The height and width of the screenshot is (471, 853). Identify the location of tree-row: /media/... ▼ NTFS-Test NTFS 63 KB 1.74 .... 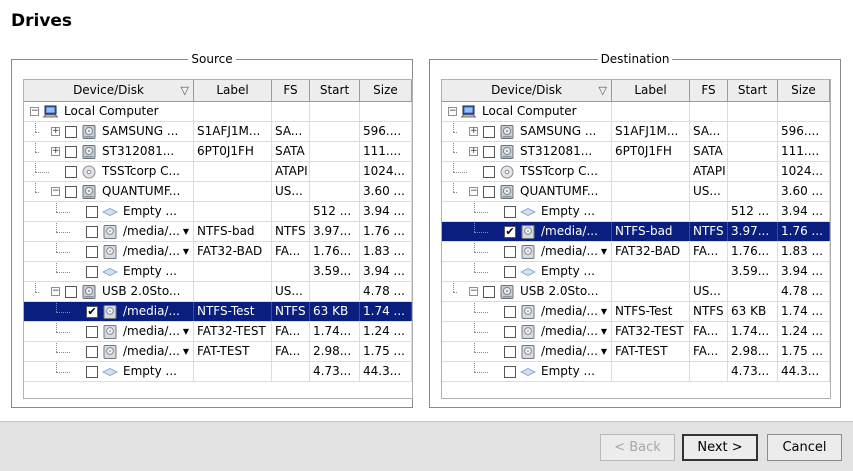
(636, 312).